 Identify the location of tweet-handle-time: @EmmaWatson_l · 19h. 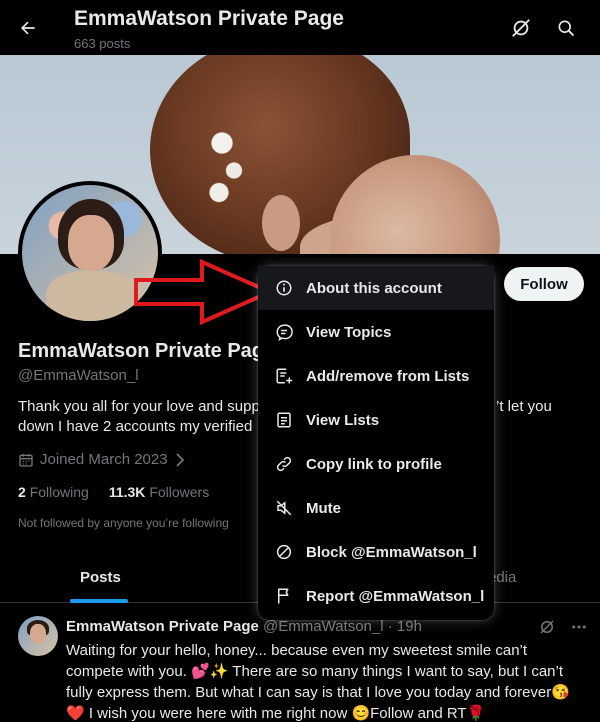
(340, 626).